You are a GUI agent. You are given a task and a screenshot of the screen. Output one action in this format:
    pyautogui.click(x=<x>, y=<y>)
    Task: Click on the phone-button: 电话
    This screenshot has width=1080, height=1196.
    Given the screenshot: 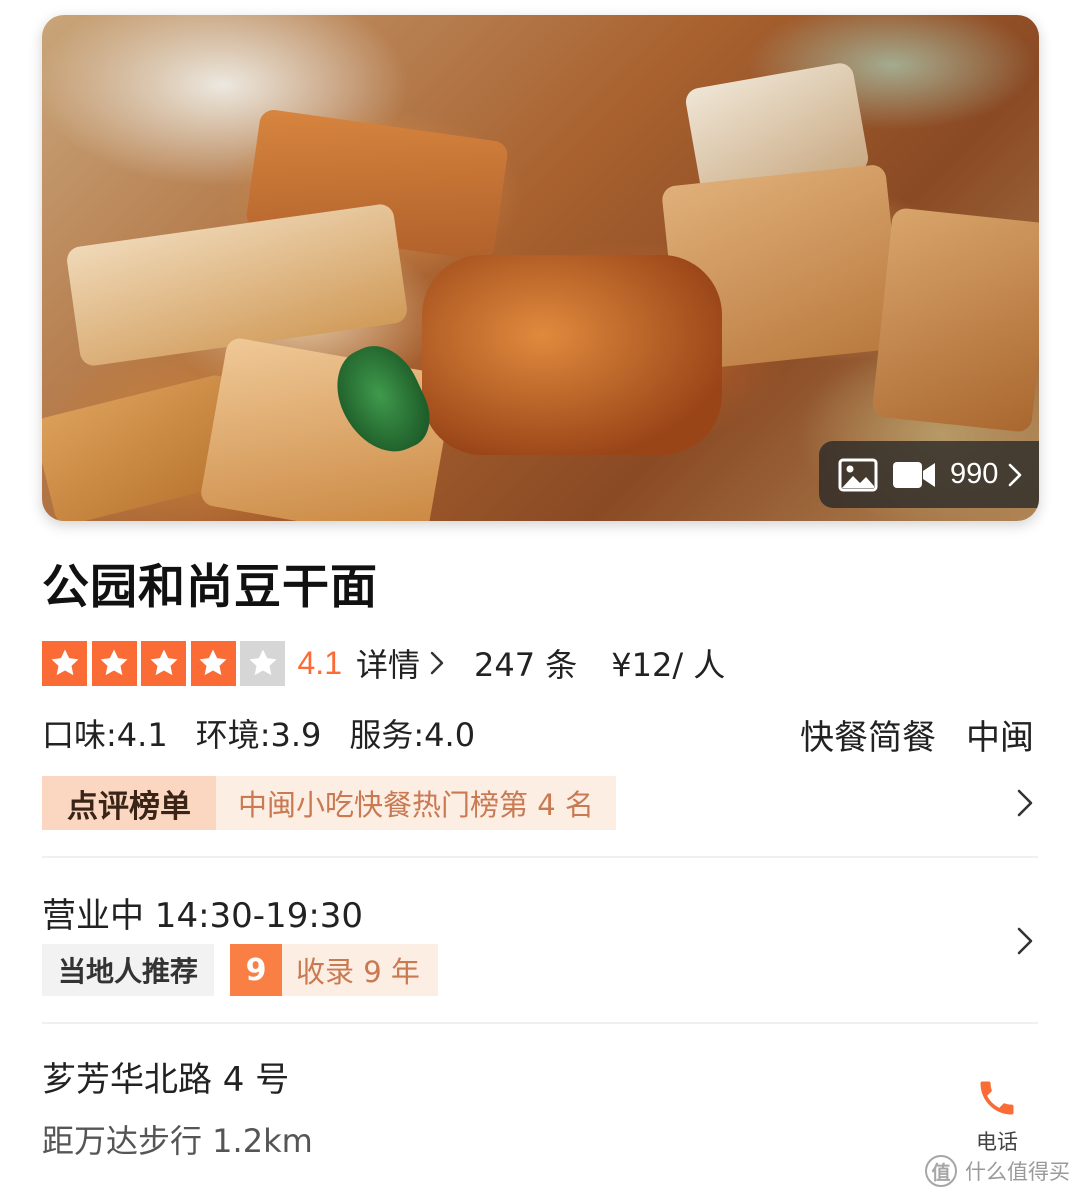 What is the action you would take?
    pyautogui.click(x=997, y=1116)
    